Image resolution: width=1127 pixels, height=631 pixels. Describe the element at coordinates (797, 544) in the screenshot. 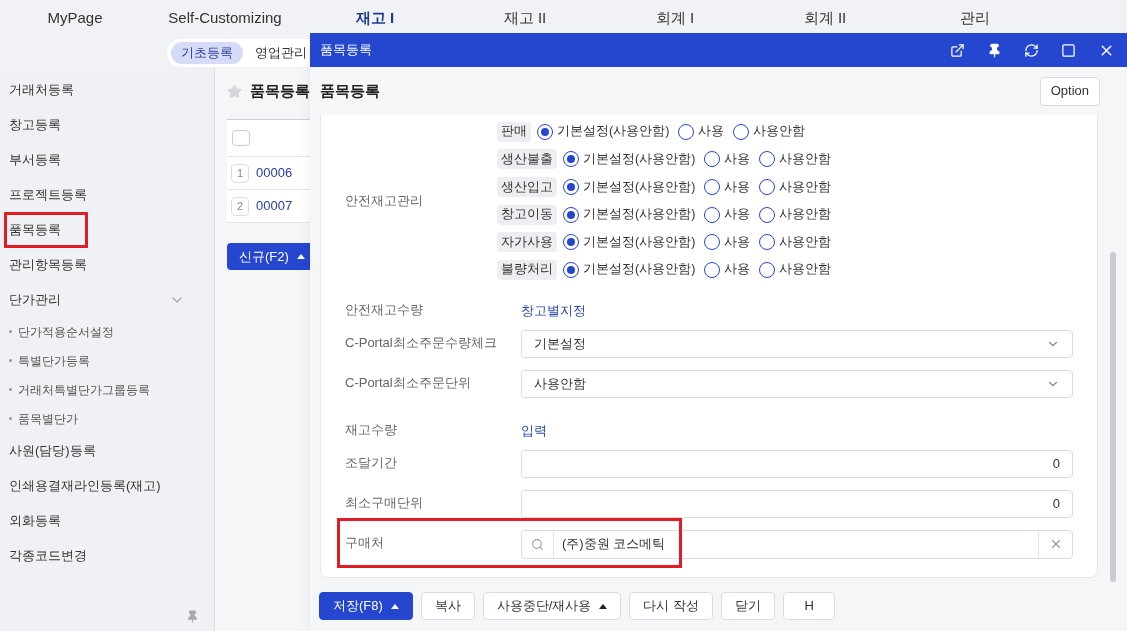

I see `search-field: (주)중원 코스메틱` at that location.